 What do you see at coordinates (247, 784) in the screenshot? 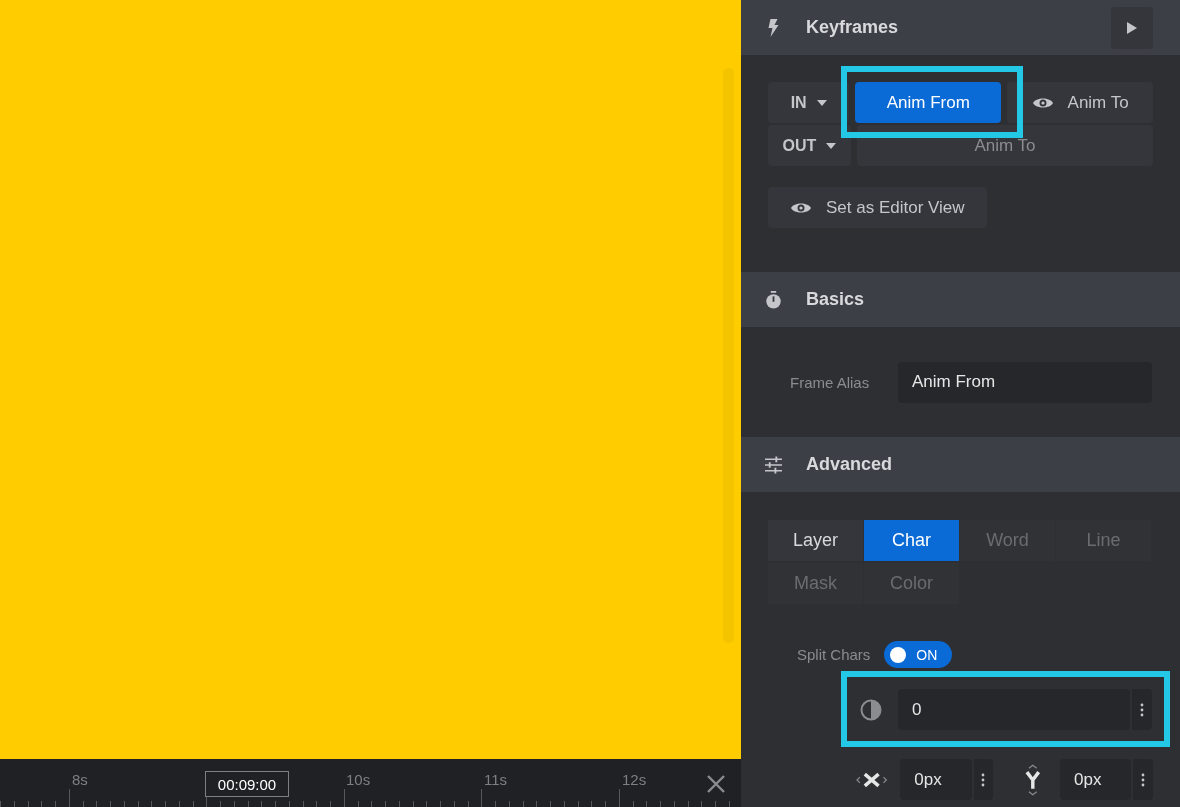
I see `current-time: 00:09:00` at bounding box center [247, 784].